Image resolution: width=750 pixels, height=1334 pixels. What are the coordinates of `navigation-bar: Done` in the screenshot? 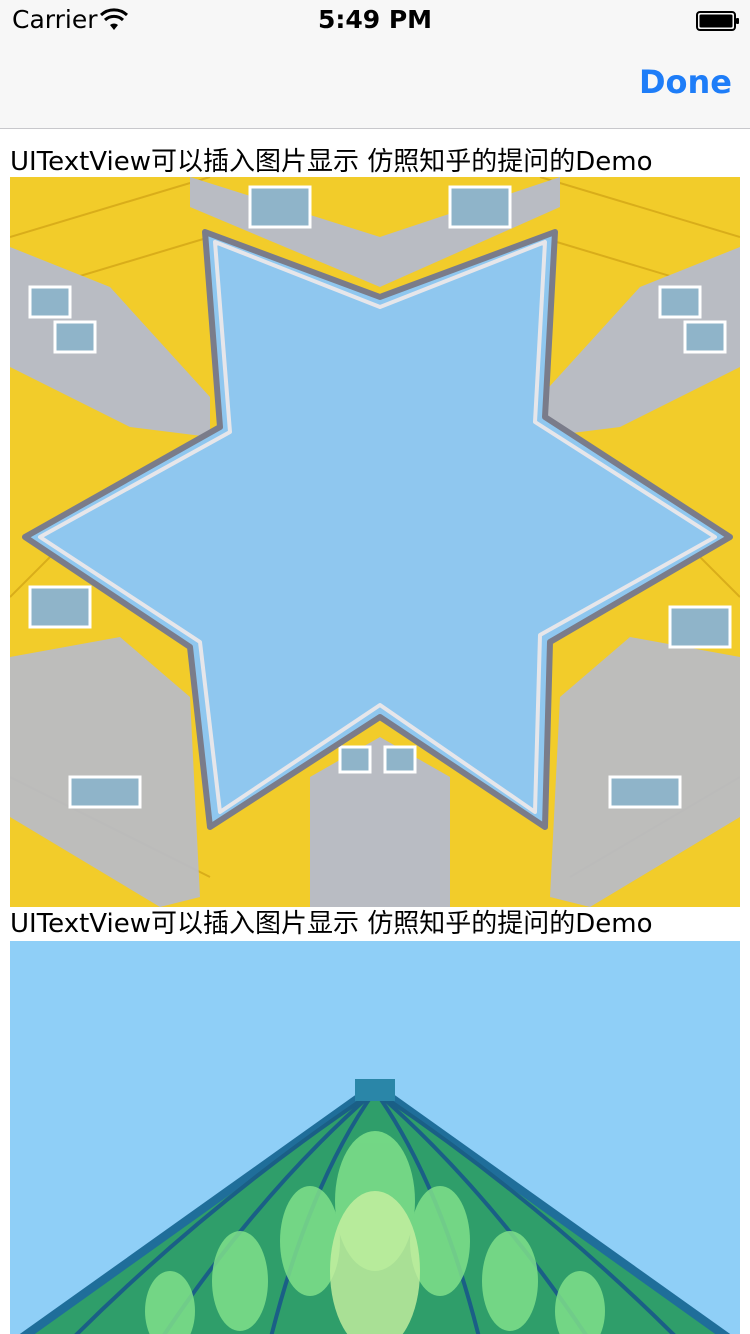 It's located at (375, 84).